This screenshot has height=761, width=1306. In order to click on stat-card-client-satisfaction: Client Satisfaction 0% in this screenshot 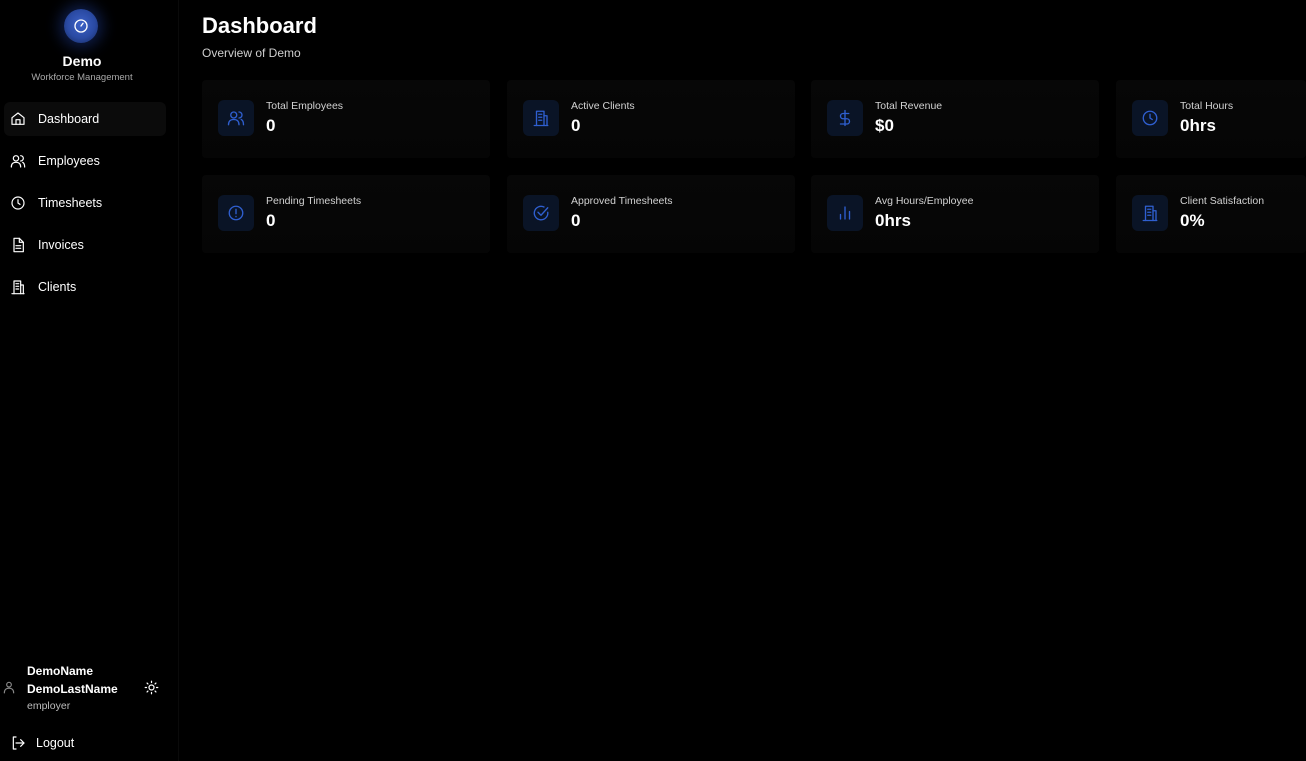, I will do `click(1211, 214)`.